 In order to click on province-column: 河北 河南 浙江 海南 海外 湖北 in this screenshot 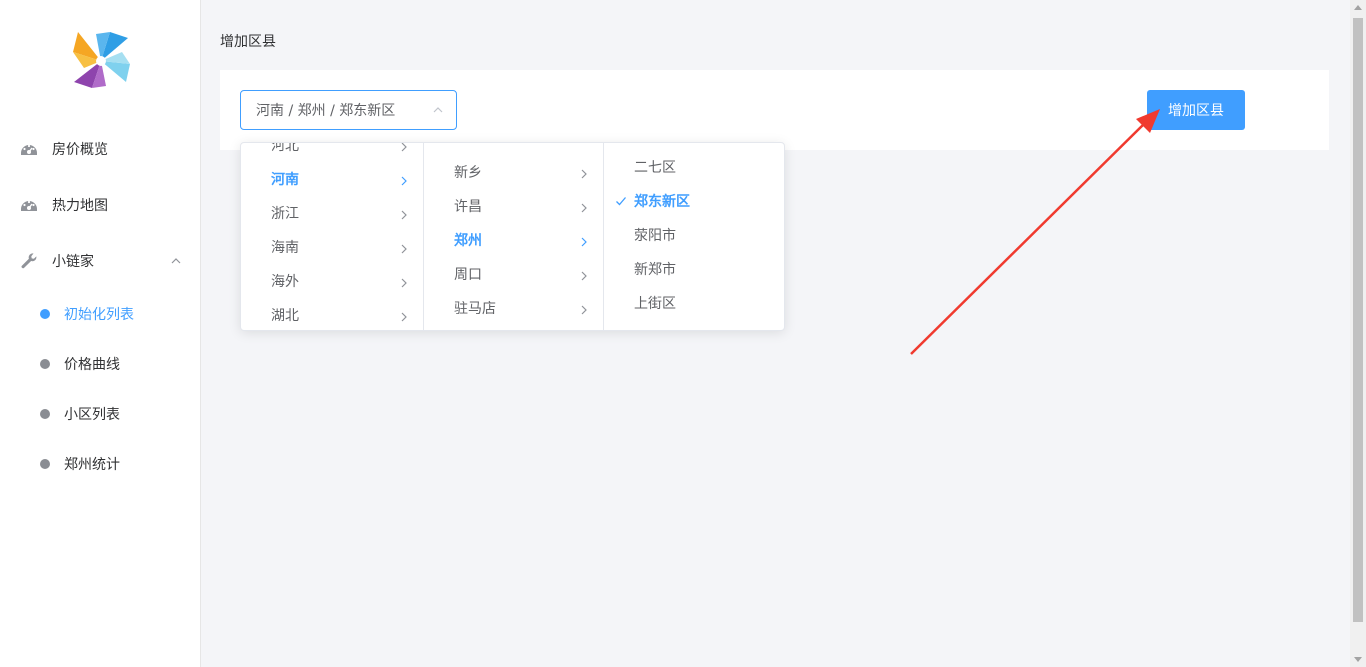, I will do `click(332, 236)`.